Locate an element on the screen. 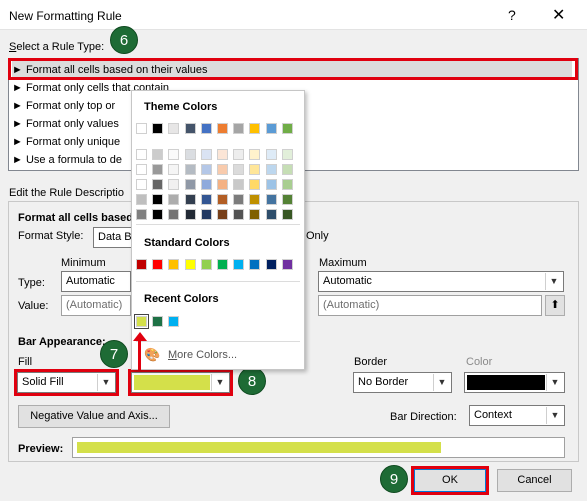 Image resolution: width=587 pixels, height=501 pixels. border-type-select: No Border ▼ is located at coordinates (402, 382).